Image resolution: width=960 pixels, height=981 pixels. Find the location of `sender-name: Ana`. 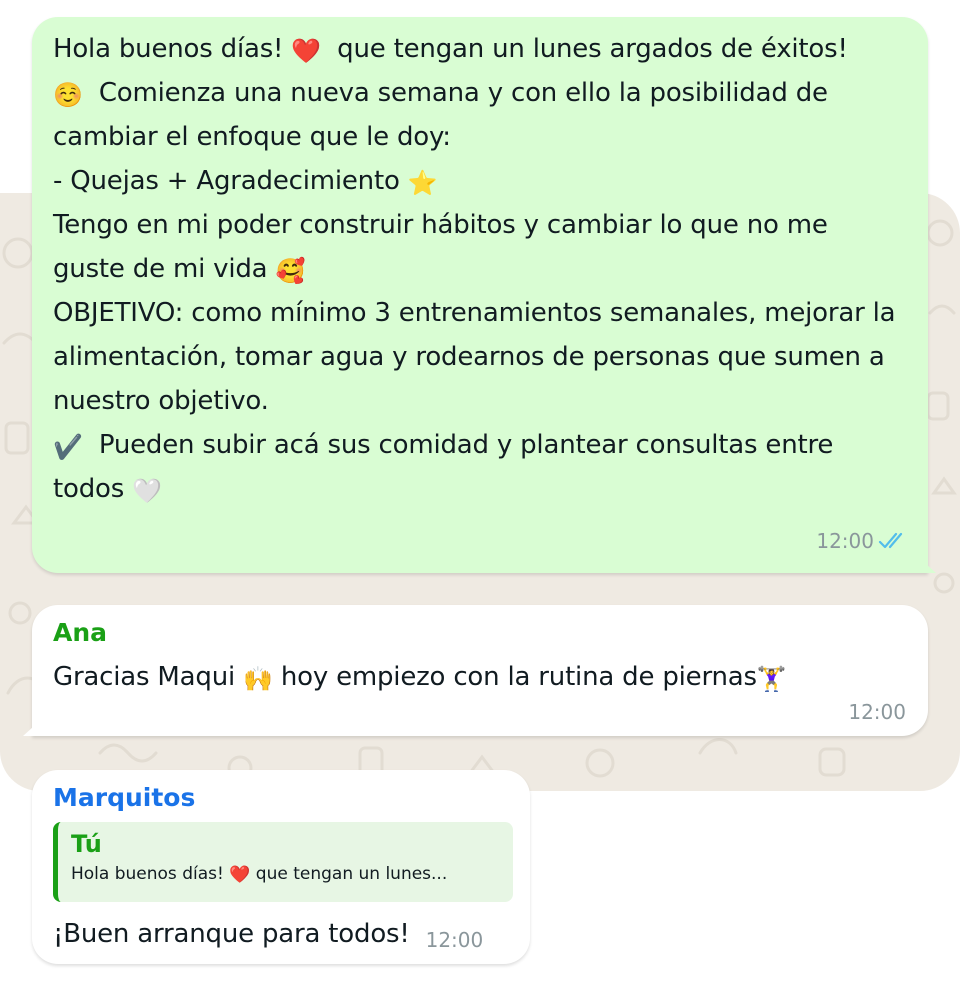

sender-name: Ana is located at coordinates (479, 633).